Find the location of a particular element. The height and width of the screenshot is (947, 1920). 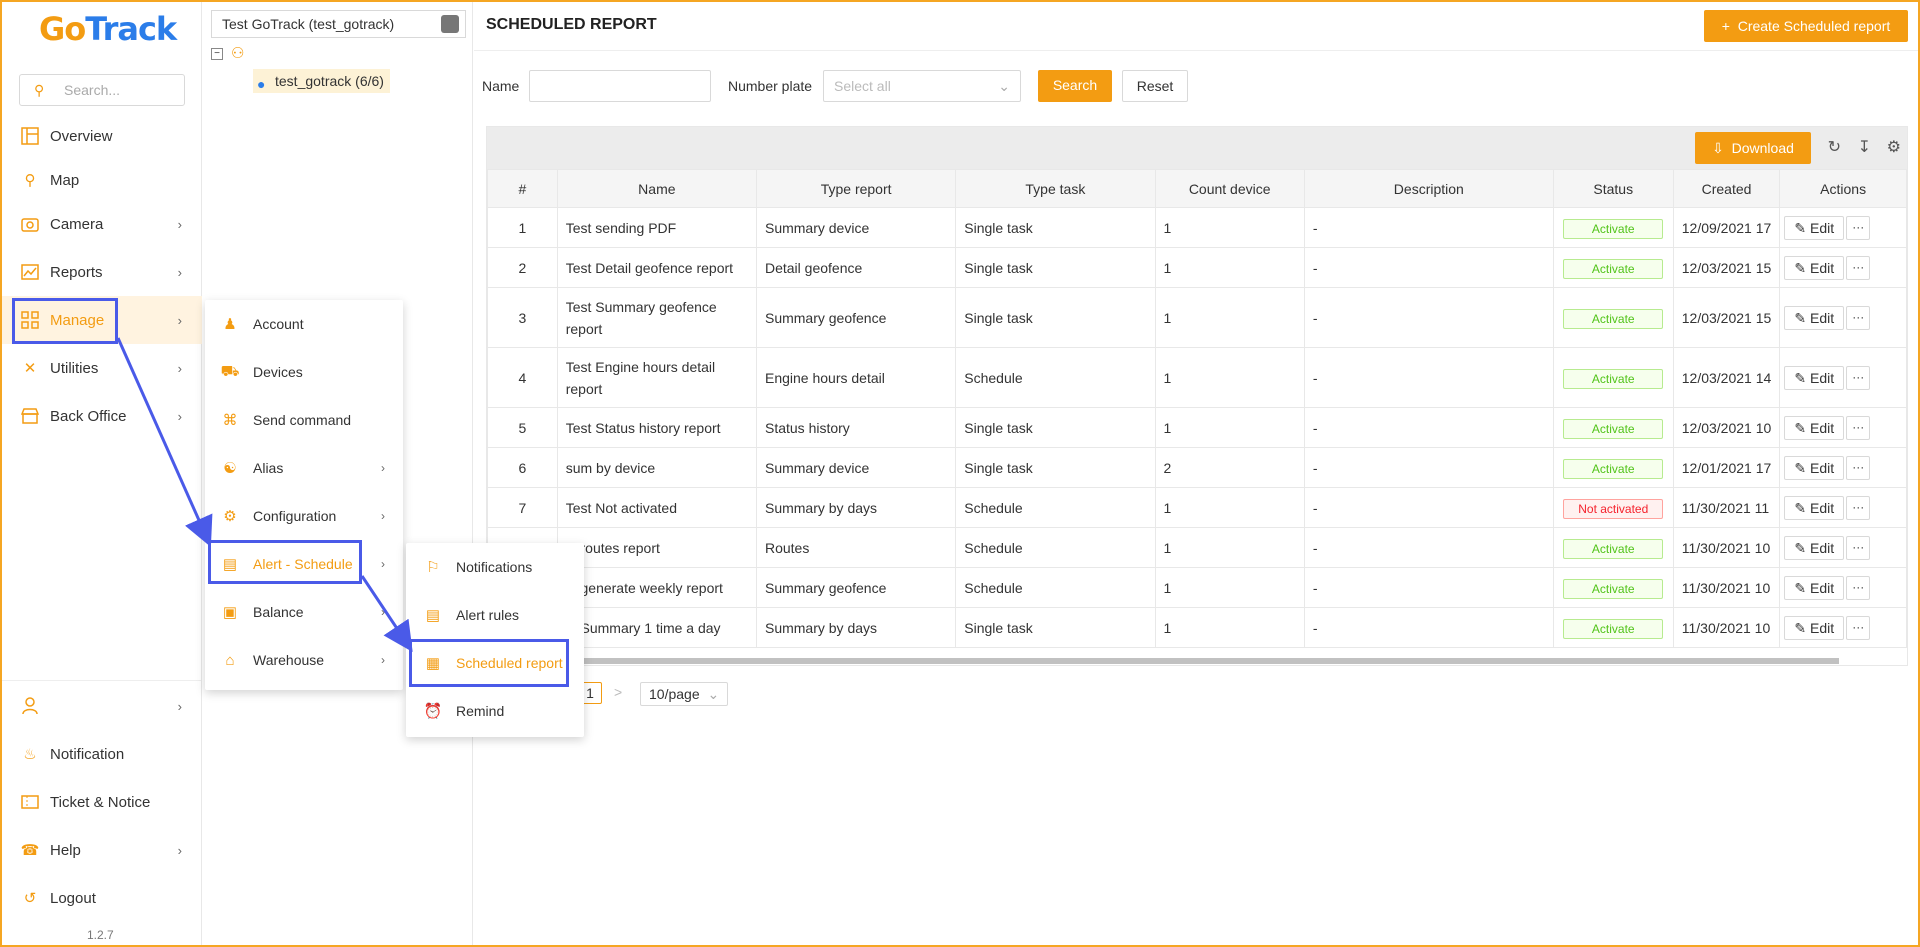

annotation-arrows is located at coordinates (264, 494).